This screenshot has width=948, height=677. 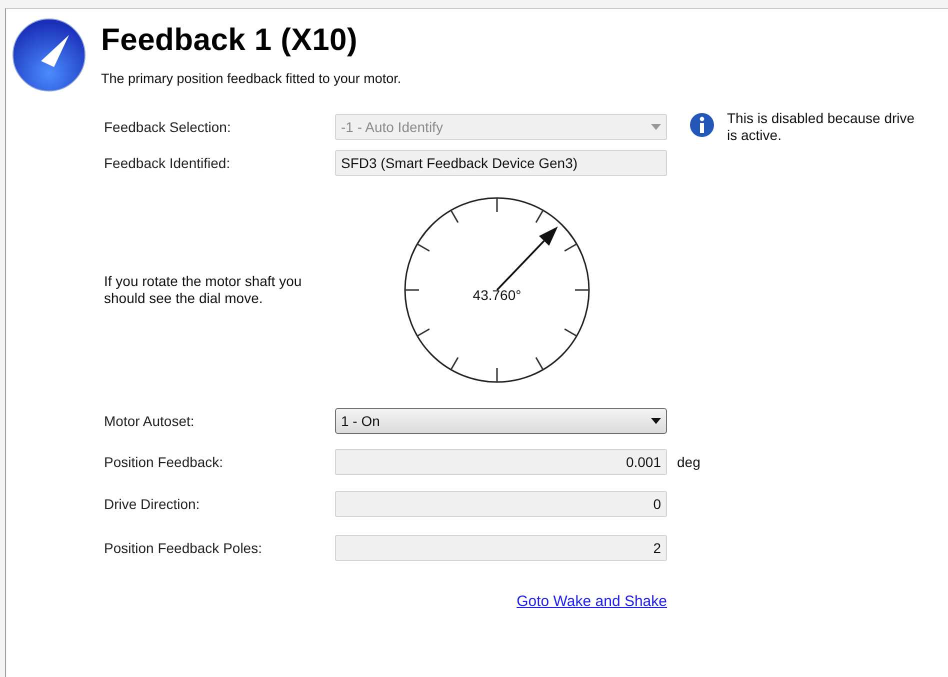 What do you see at coordinates (203, 290) in the screenshot?
I see `dial-hint: If you rotate the motor shaft you should see the dial move.` at bounding box center [203, 290].